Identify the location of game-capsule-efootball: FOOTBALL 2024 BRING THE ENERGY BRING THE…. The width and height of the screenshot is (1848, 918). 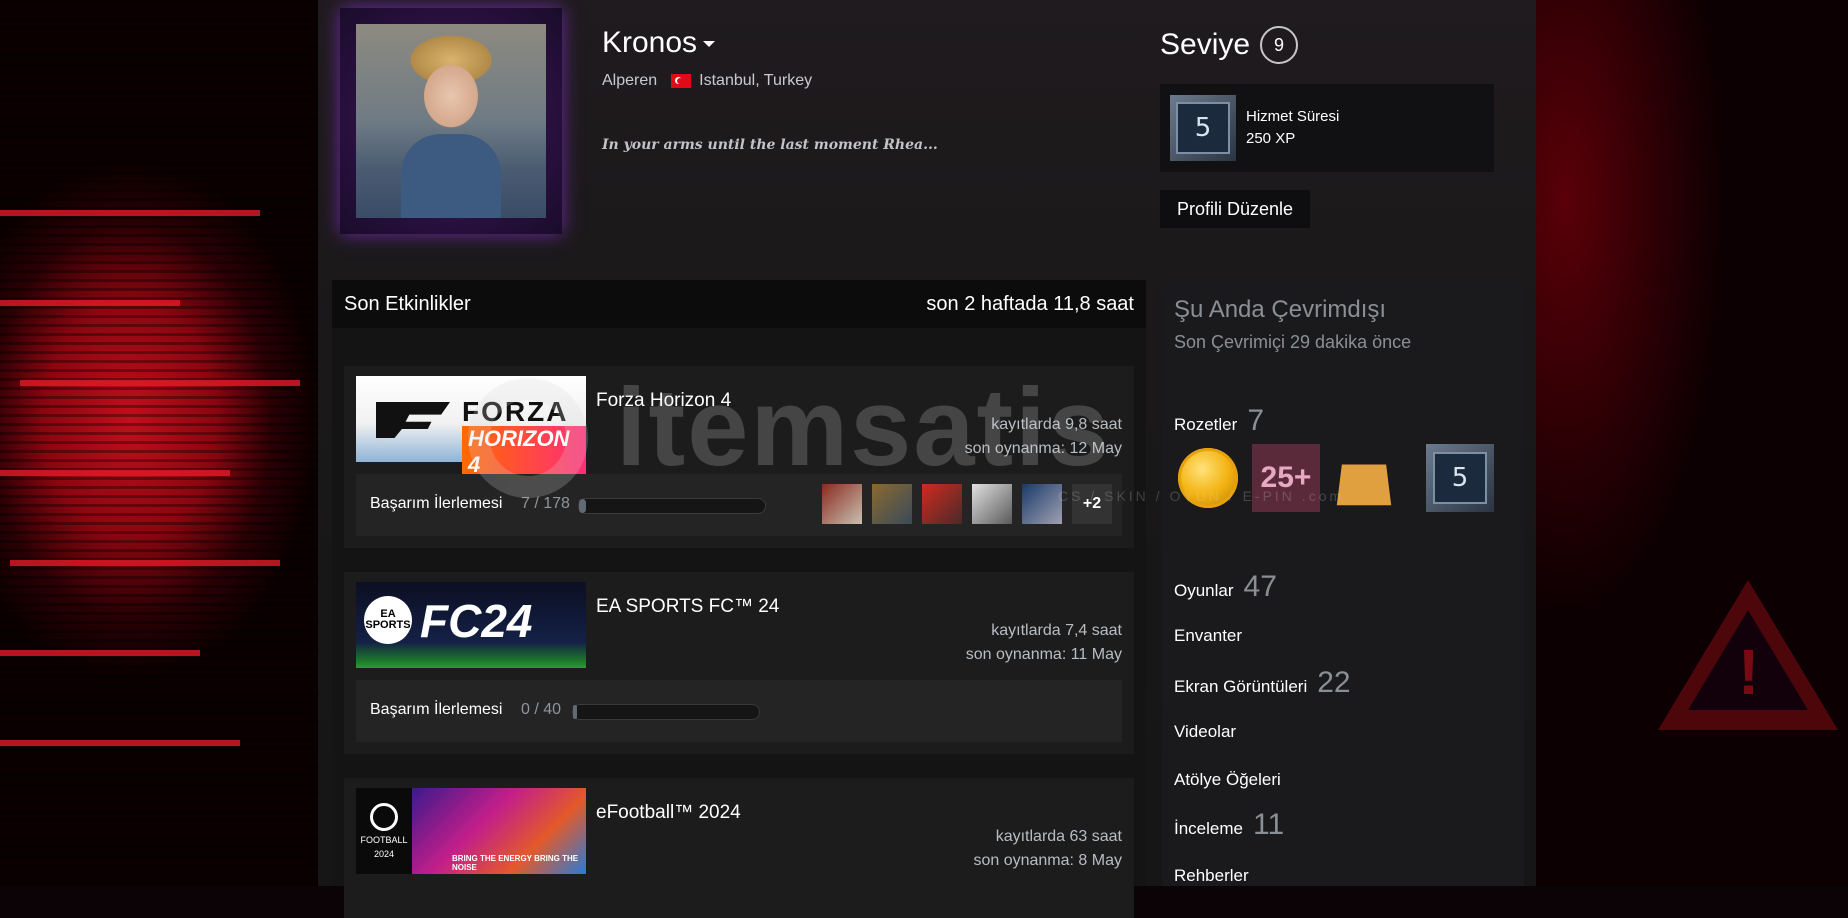
(471, 831).